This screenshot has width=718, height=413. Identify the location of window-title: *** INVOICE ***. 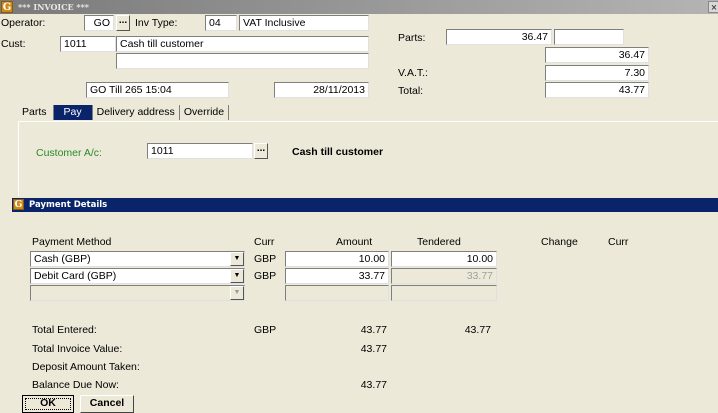
(53, 7).